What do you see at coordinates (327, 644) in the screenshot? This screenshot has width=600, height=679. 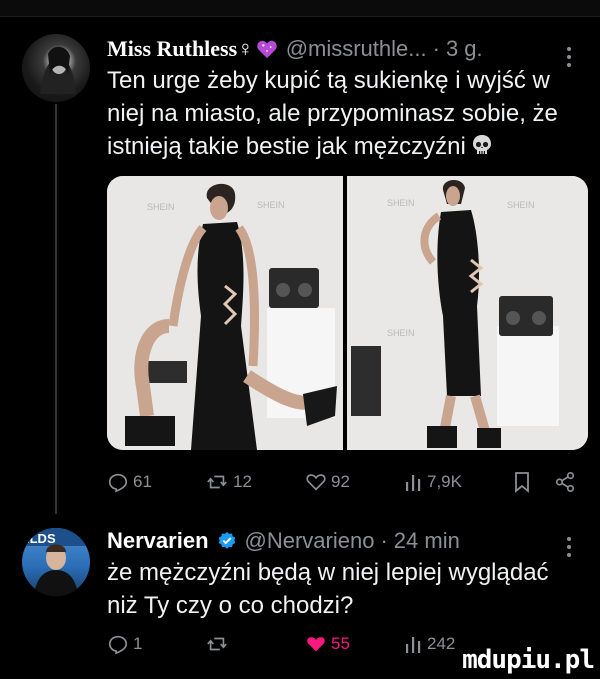 I see `like-button: 55` at bounding box center [327, 644].